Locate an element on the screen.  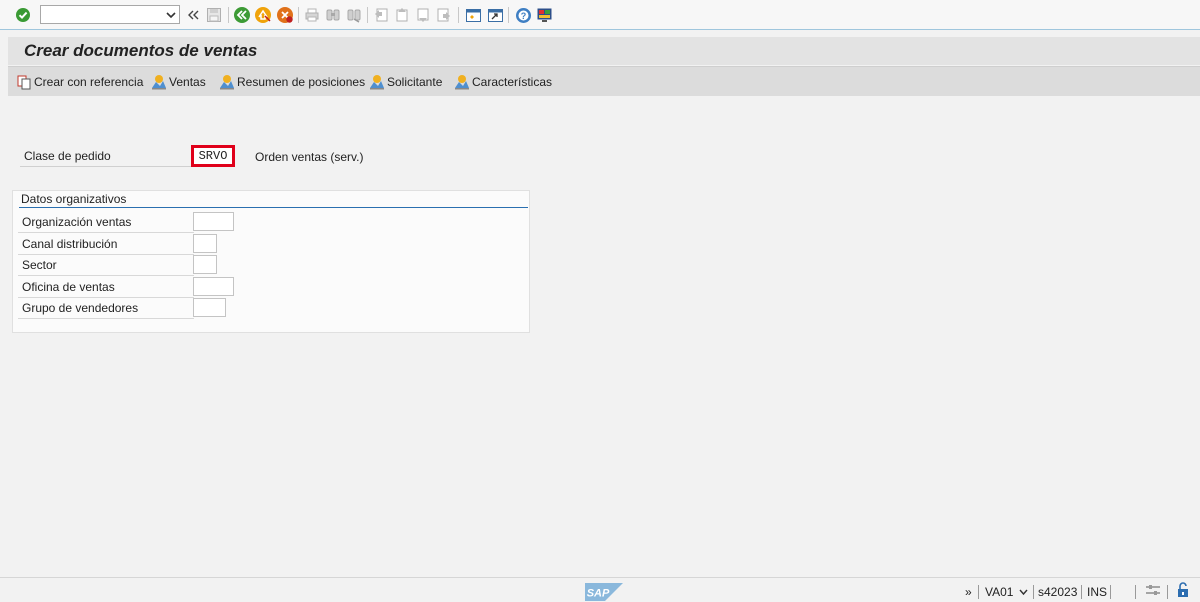
order-type-label-text: Clase de pedido is located at coordinates (67, 156).